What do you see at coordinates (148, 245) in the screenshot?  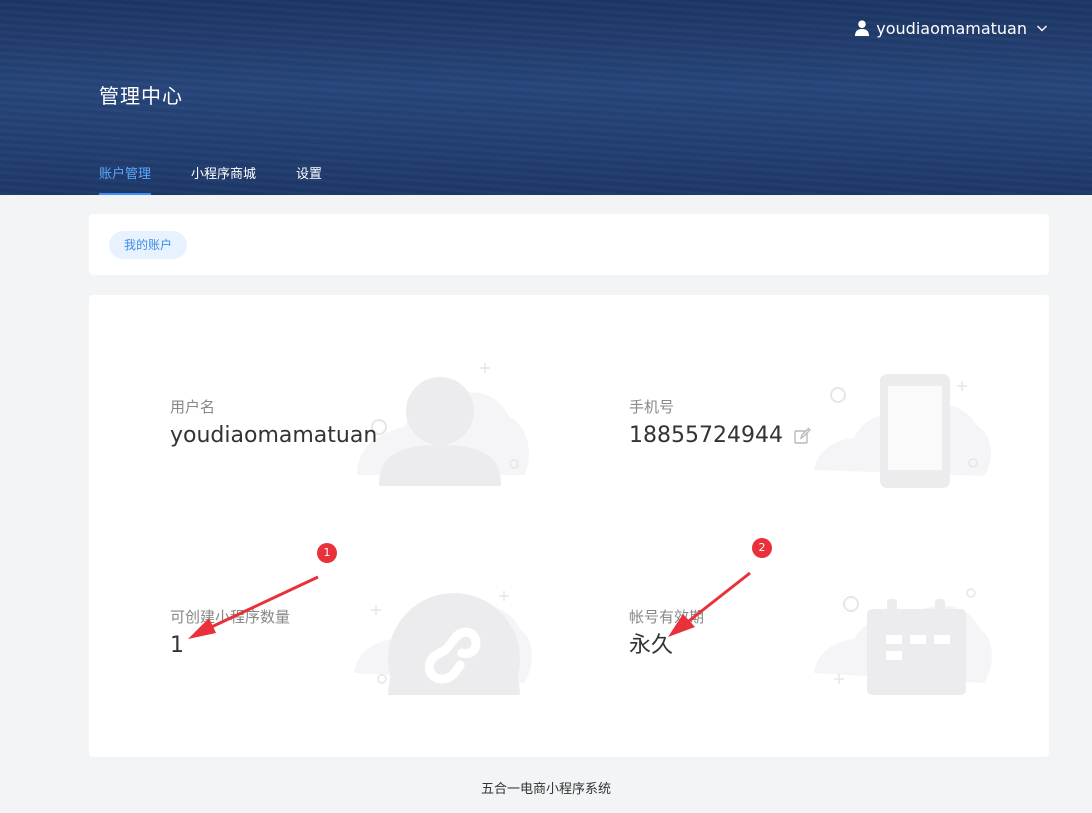 I see `my-account-pill: 我的账户` at bounding box center [148, 245].